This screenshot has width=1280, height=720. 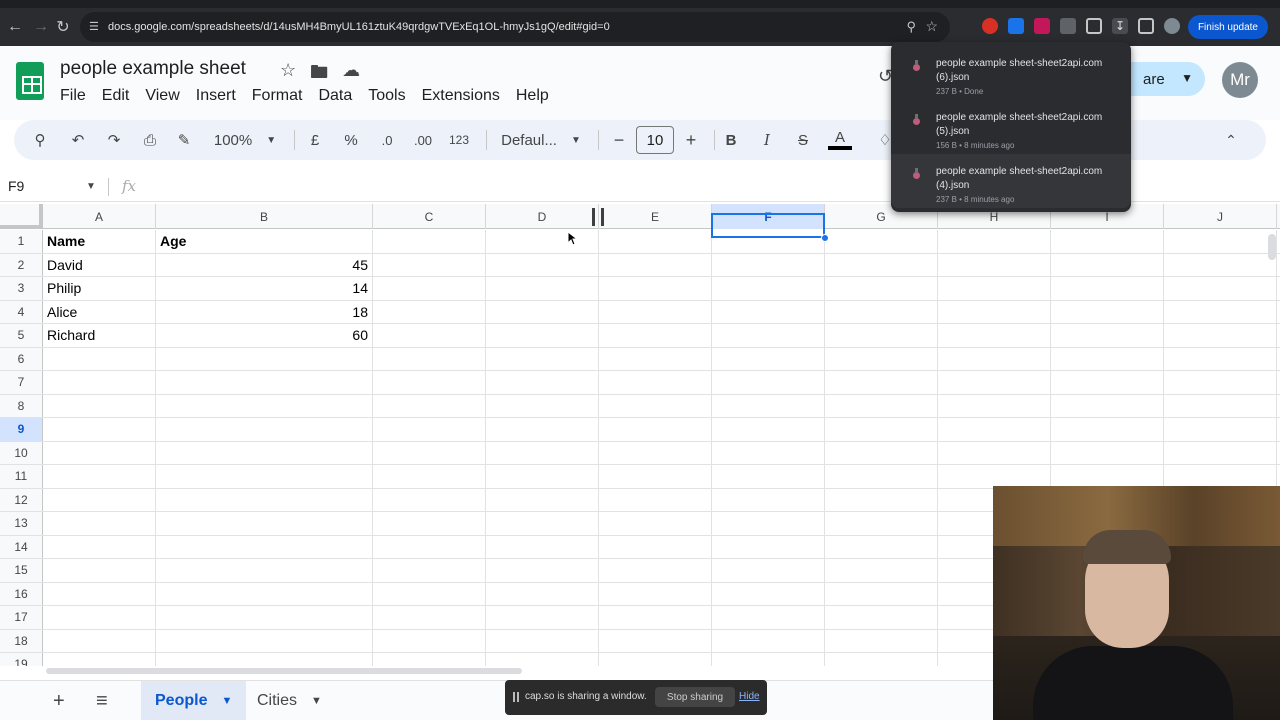 I want to click on row-header: 13, so click(x=21, y=523).